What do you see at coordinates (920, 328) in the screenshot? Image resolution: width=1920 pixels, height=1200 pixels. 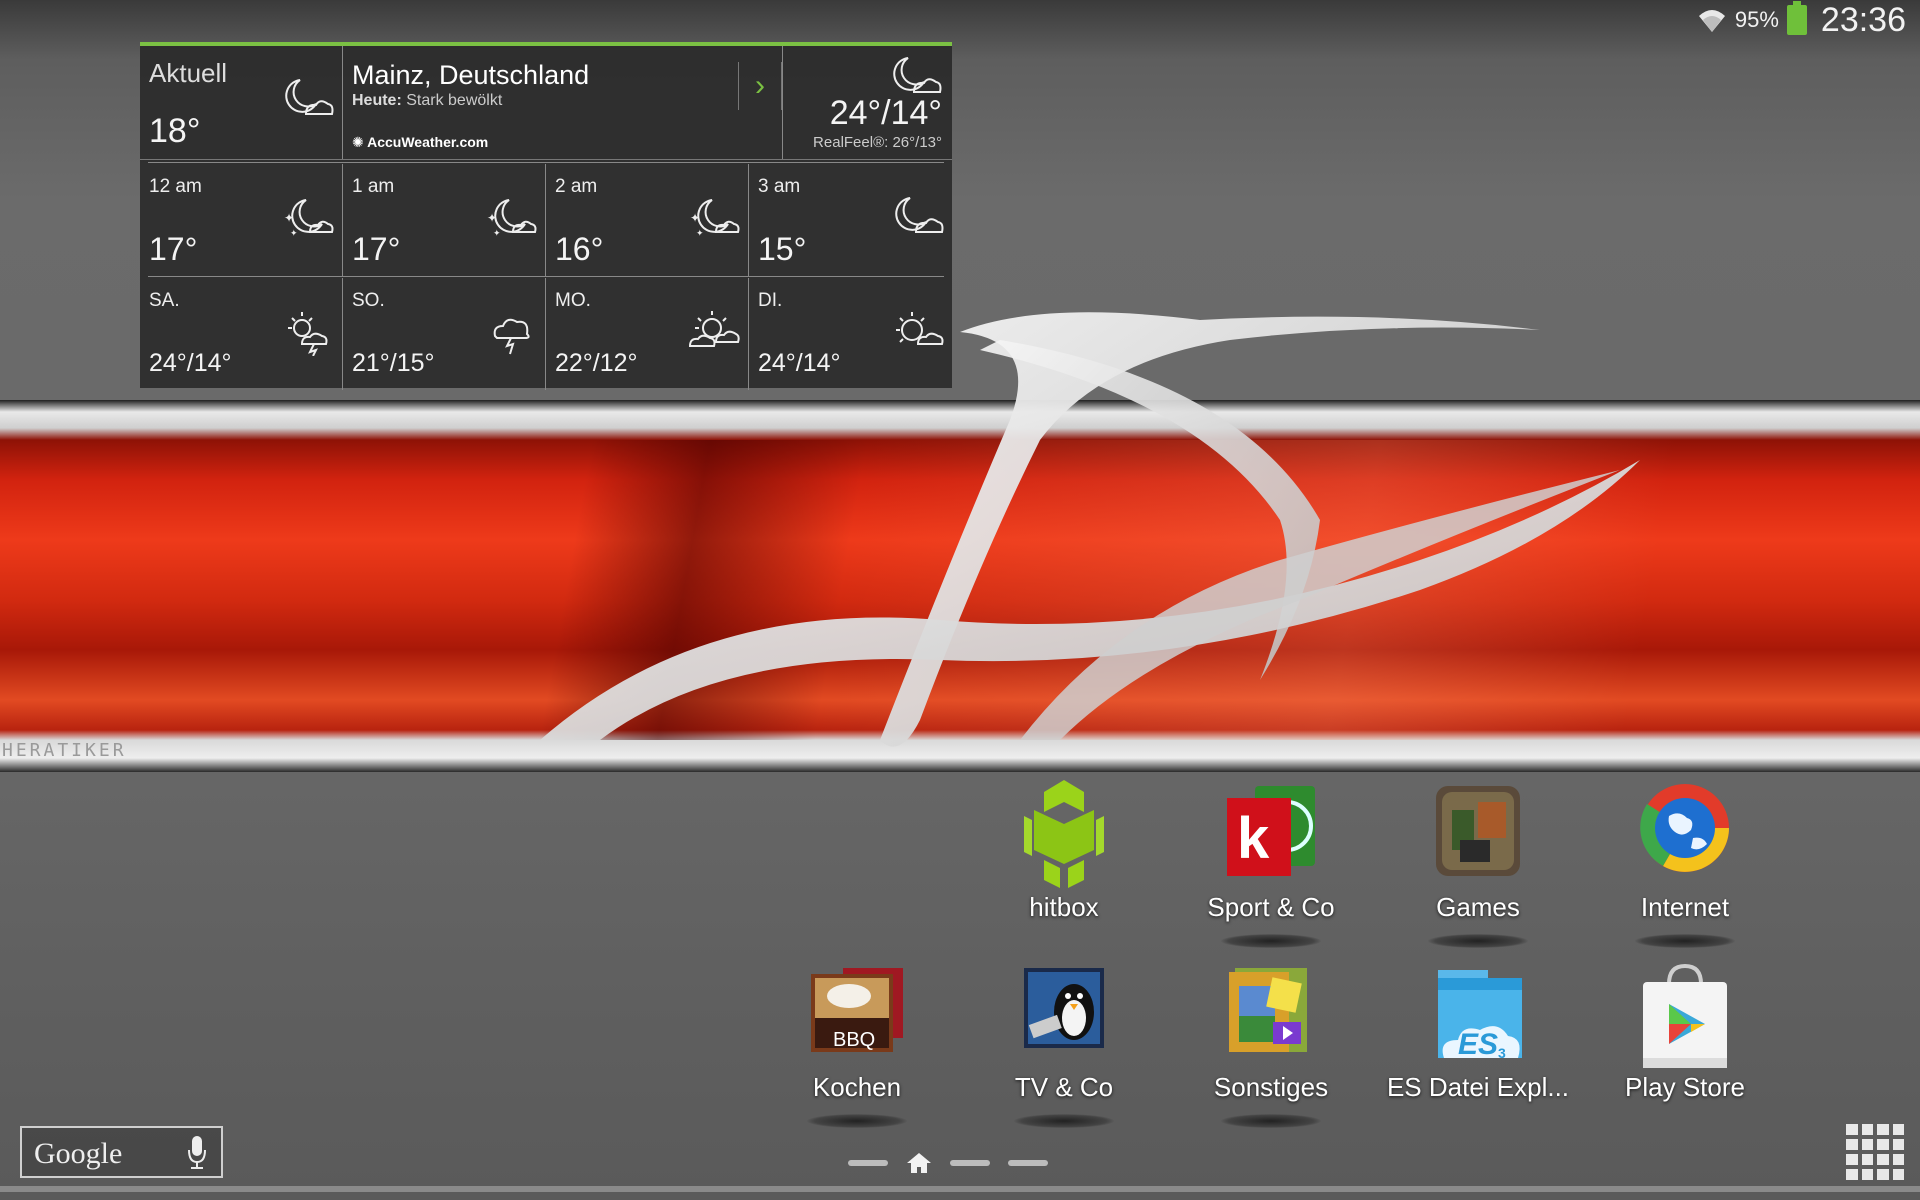 I see `sun-cloud-icon` at bounding box center [920, 328].